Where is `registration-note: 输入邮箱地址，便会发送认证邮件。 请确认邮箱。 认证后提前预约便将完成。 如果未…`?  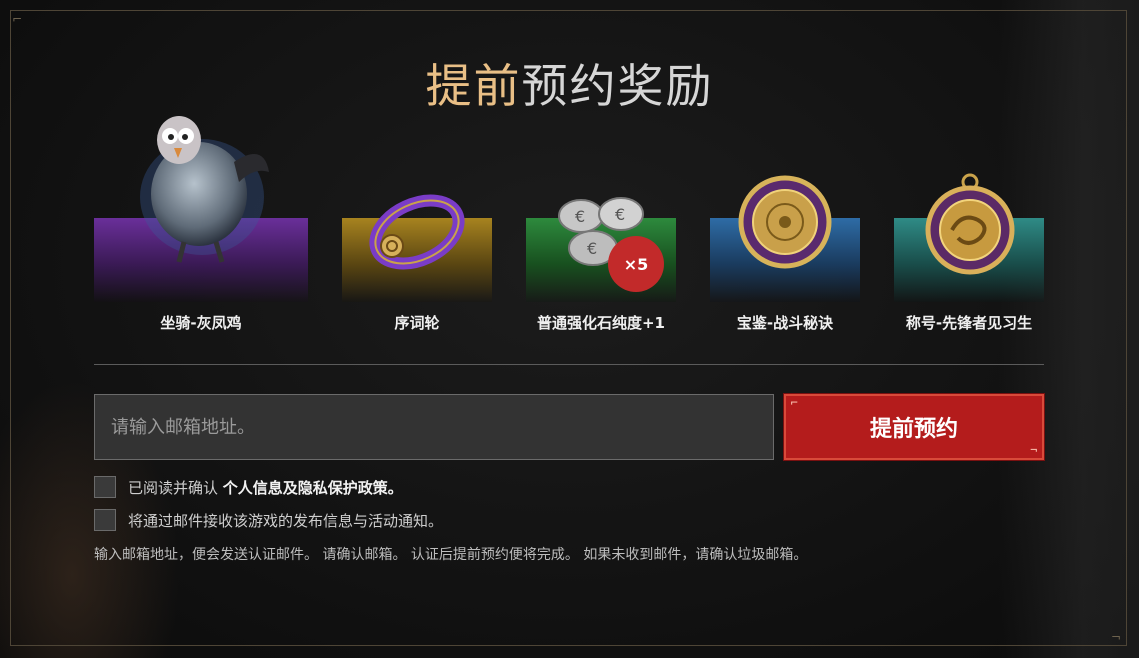 registration-note: 输入邮箱地址，便会发送认证邮件。 请确认邮箱。 认证后提前预约便将完成。 如果未… is located at coordinates (451, 555).